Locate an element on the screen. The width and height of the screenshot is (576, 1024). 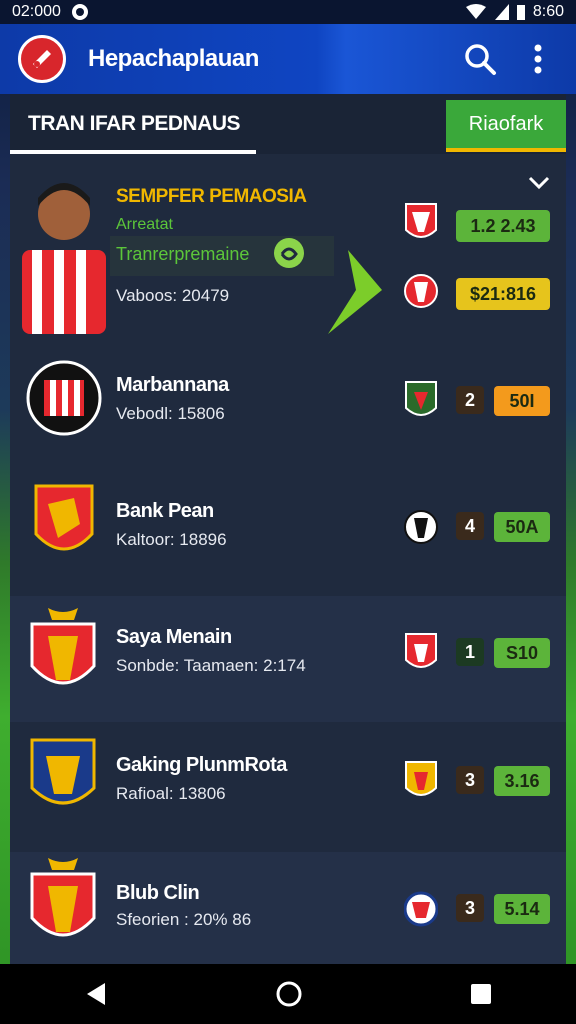
featured-player-value: Vaboos: 20479 is located at coordinates (173, 295).